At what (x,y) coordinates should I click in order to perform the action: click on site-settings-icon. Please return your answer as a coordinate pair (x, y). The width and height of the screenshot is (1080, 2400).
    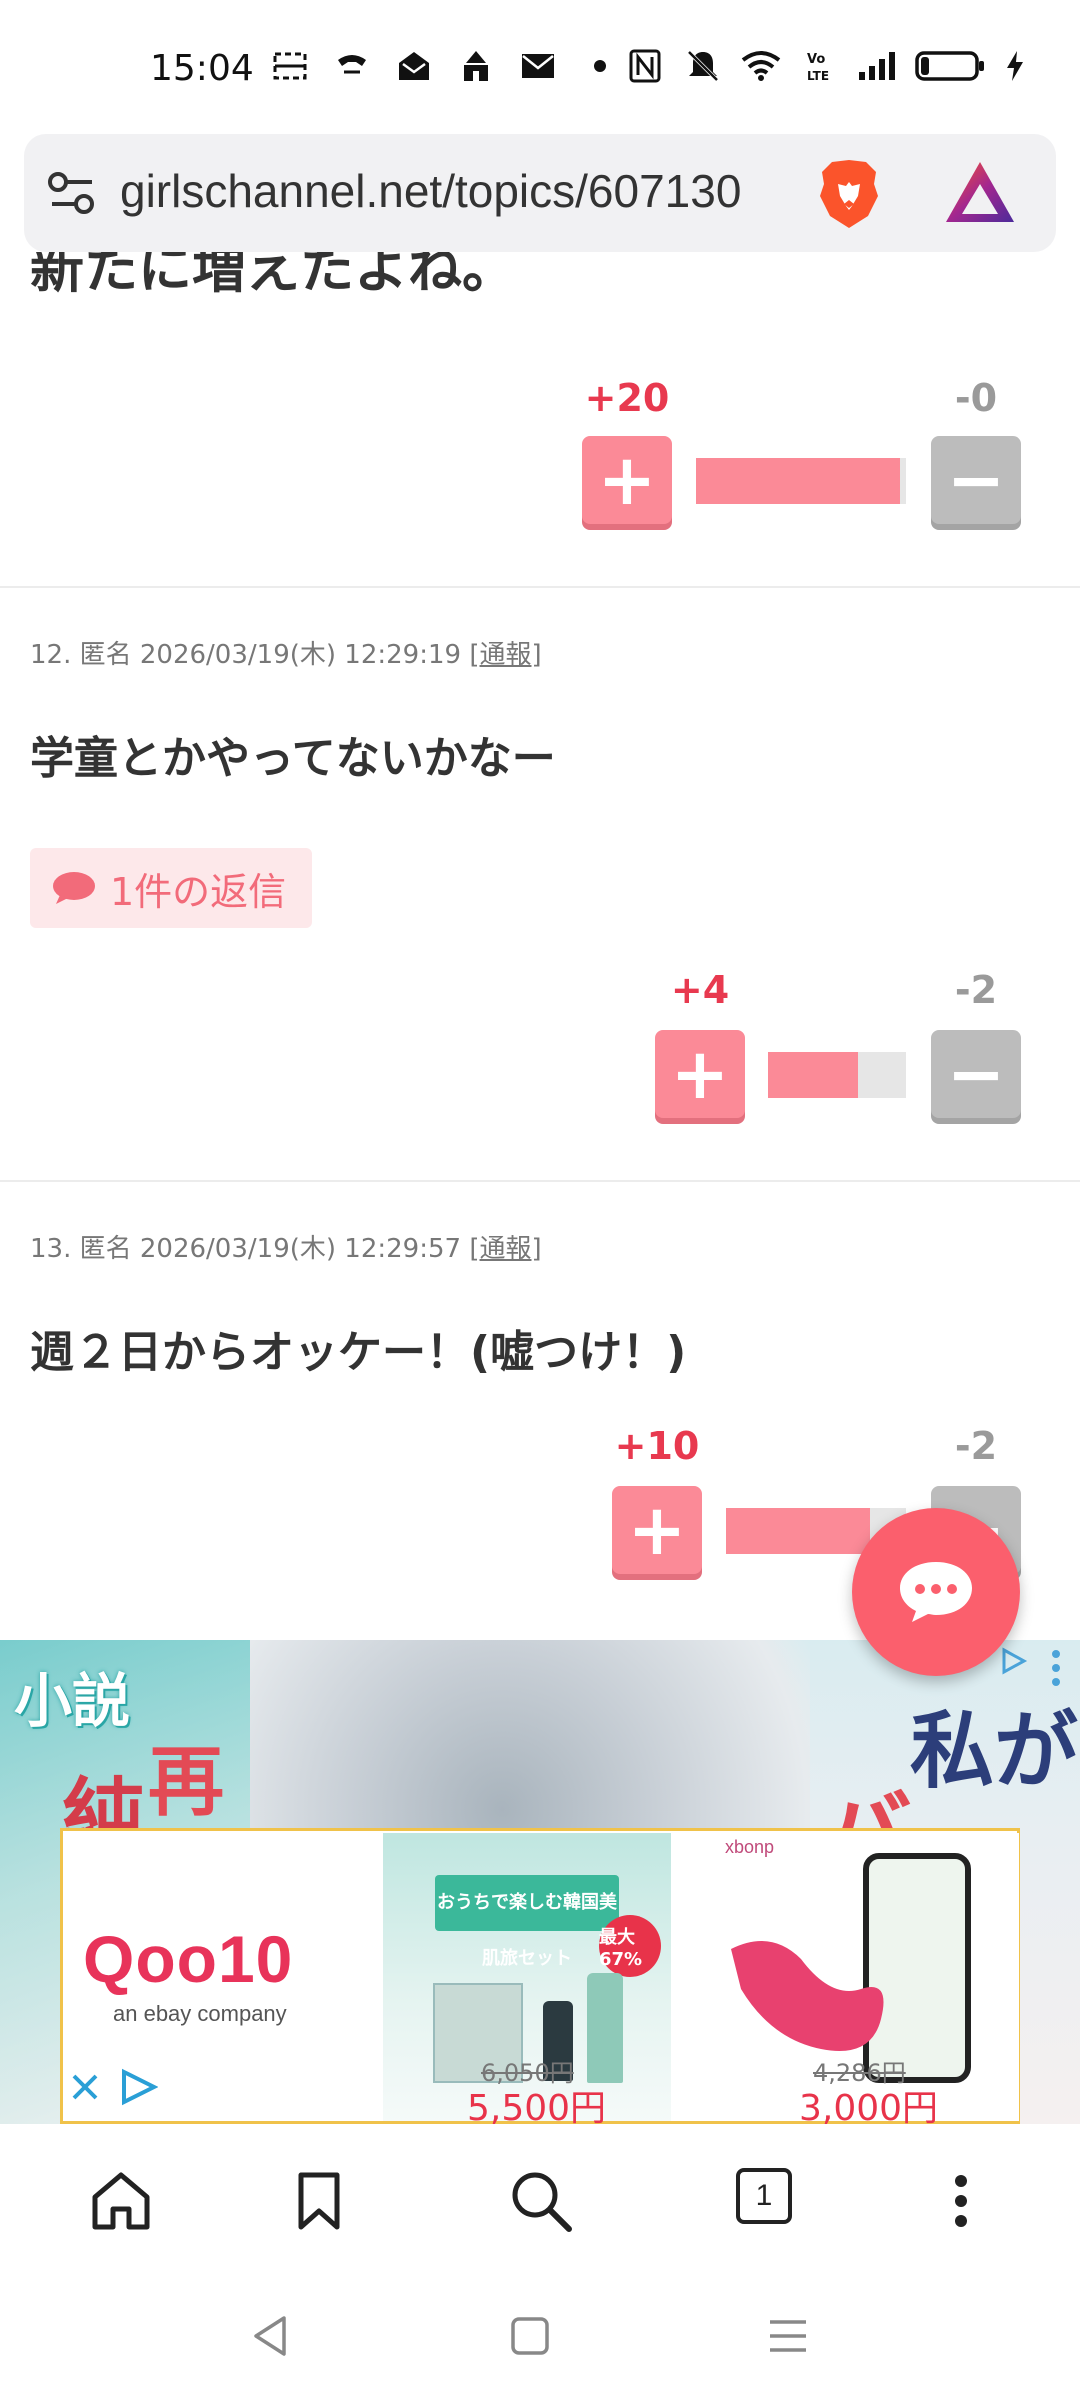
    Looking at the image, I should click on (73, 193).